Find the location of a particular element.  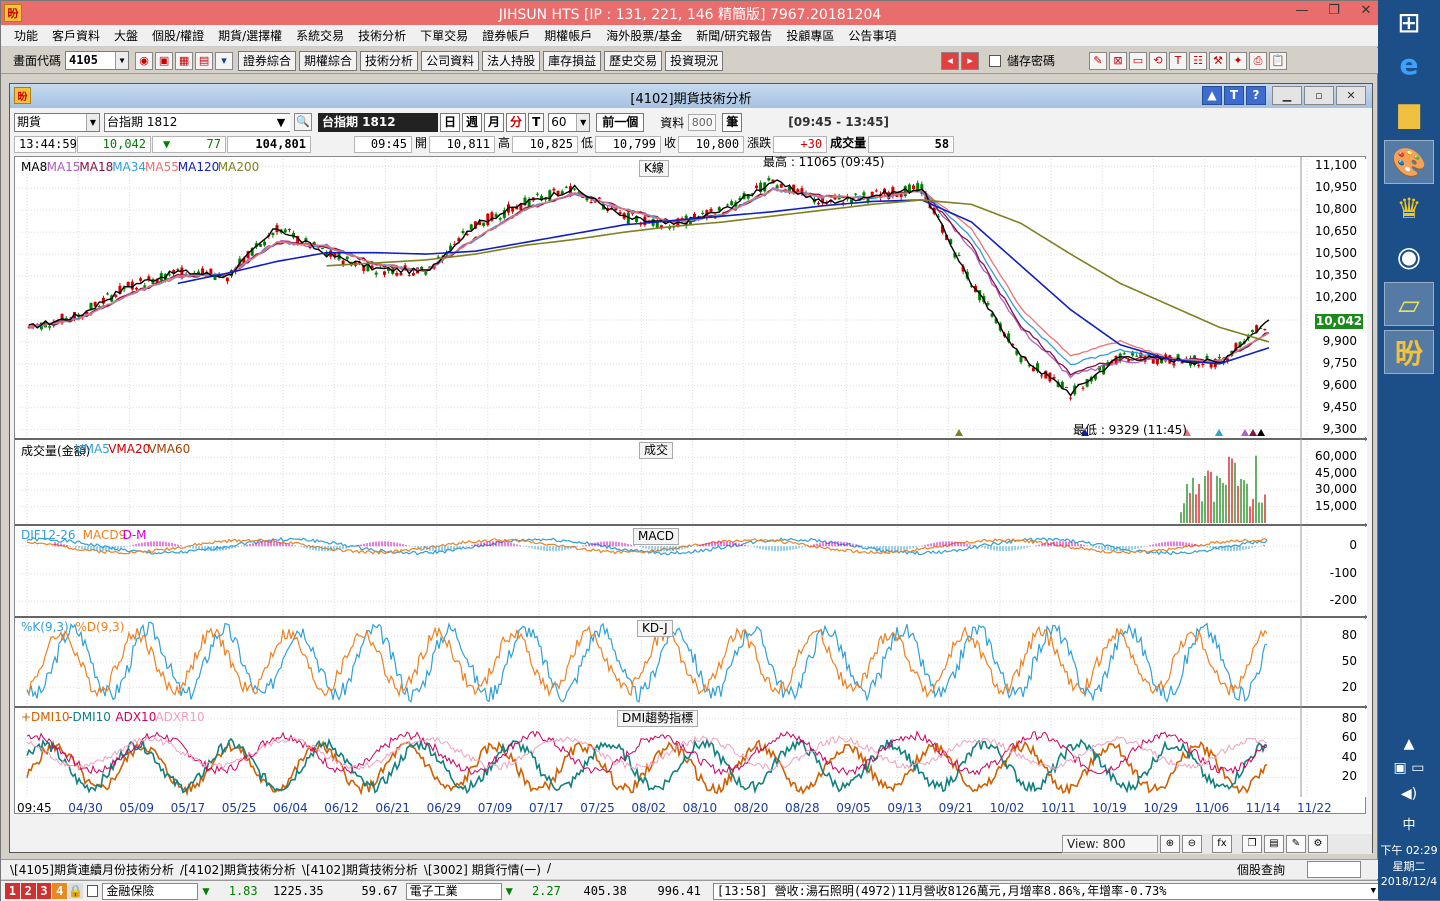

indicator-icon: fx is located at coordinates (1222, 844).